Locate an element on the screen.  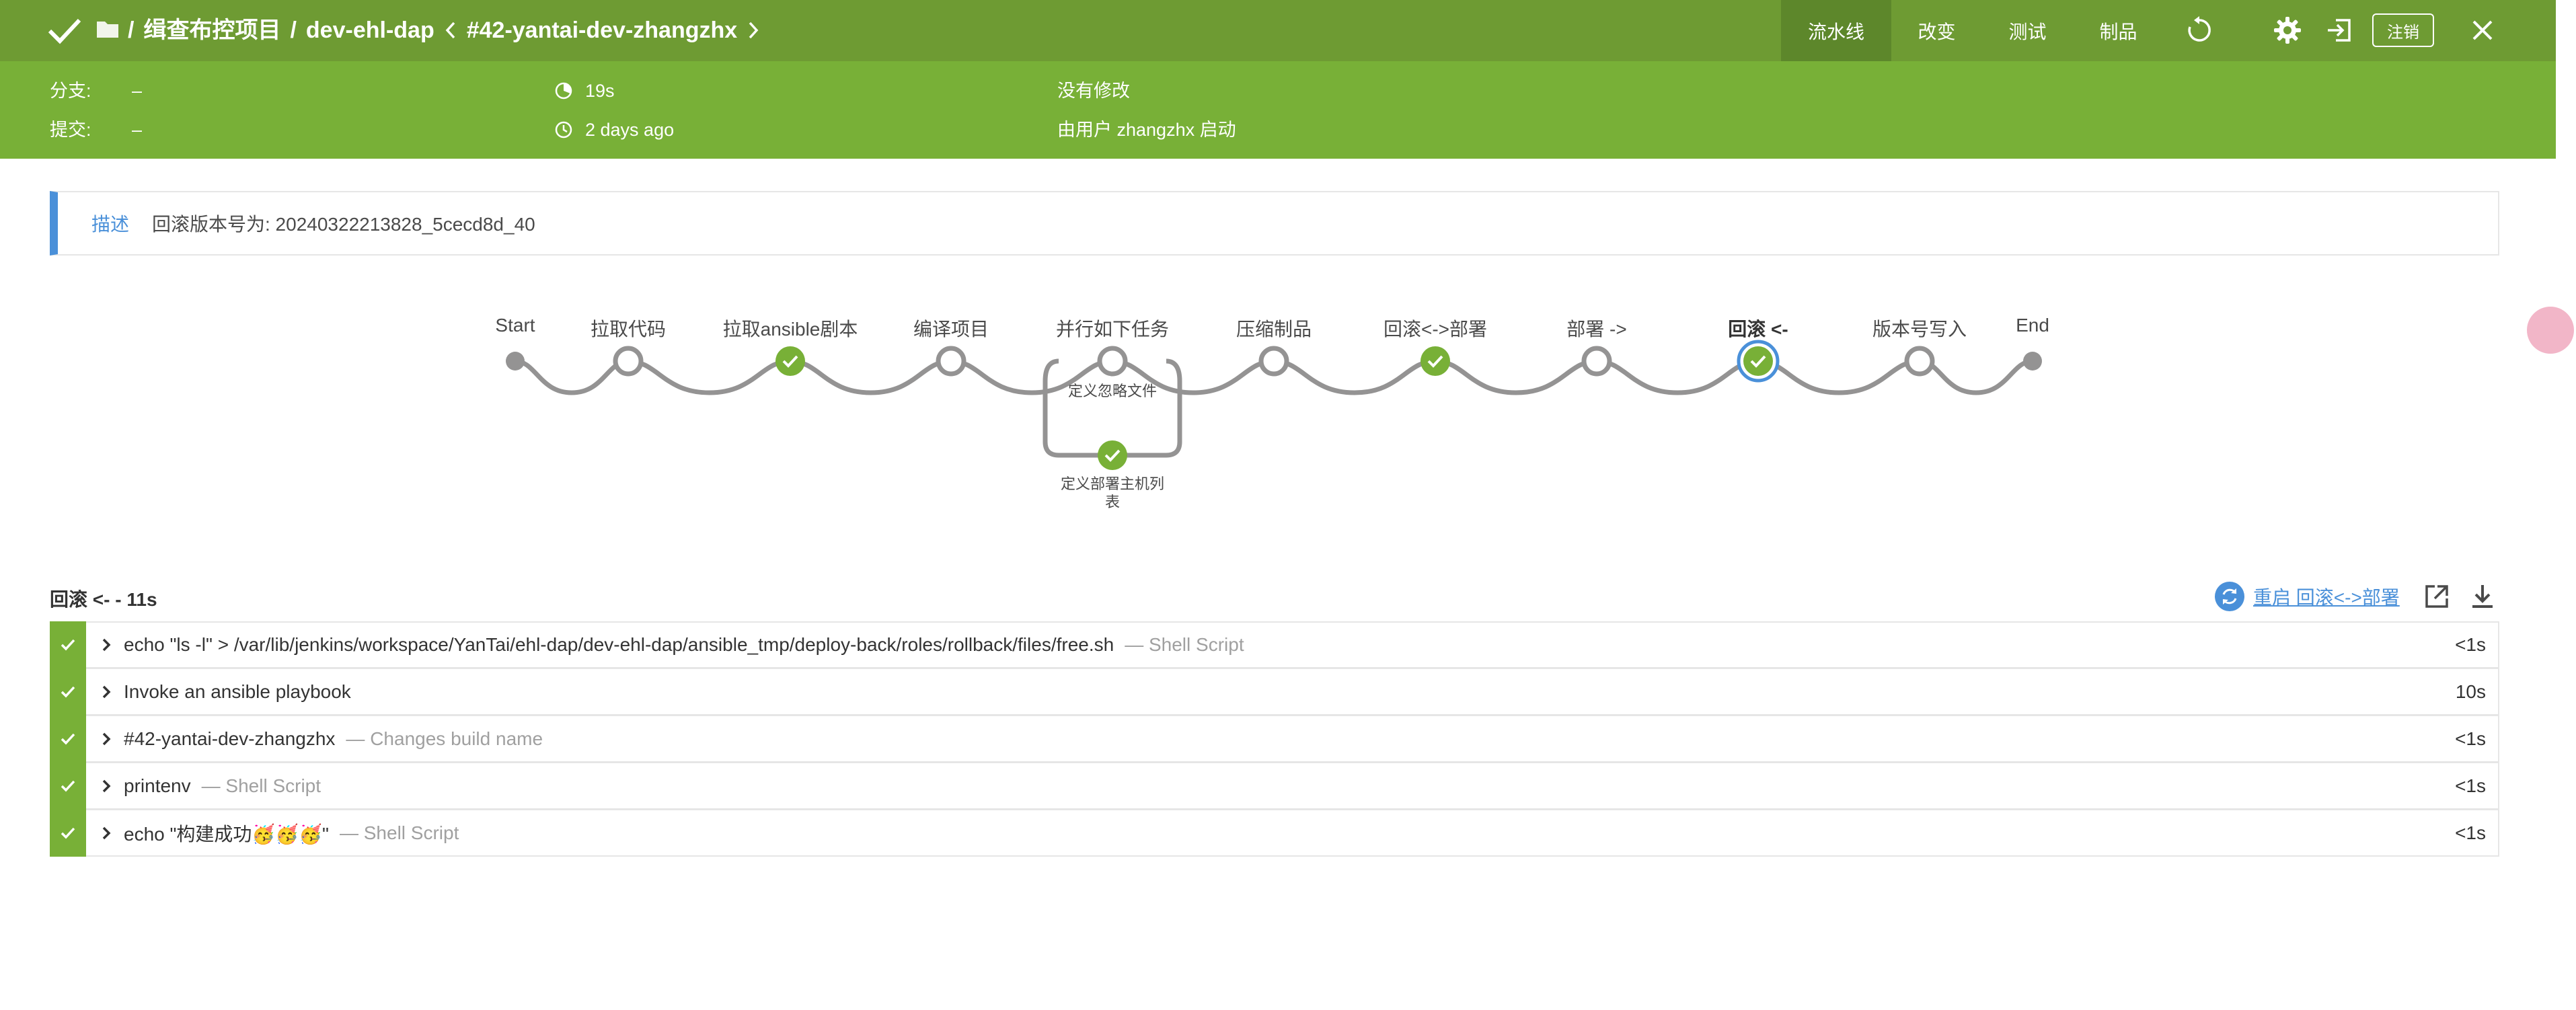
stage-label: 回滚 <- is located at coordinates (1758, 328).